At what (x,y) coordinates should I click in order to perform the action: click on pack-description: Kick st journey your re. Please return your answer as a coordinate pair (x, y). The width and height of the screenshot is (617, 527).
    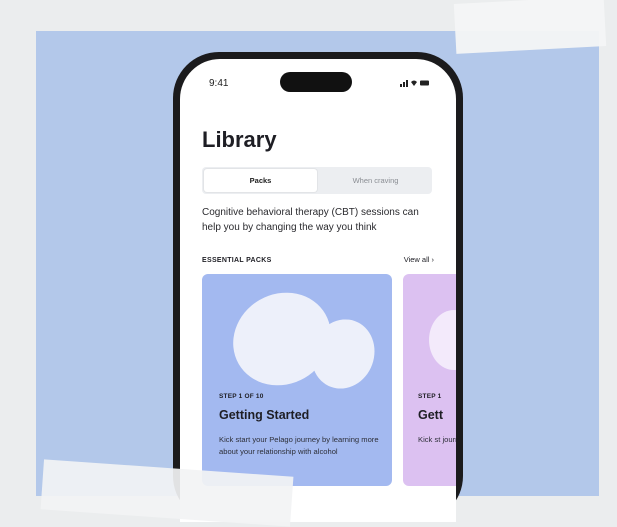
    Looking at the image, I should click on (437, 439).